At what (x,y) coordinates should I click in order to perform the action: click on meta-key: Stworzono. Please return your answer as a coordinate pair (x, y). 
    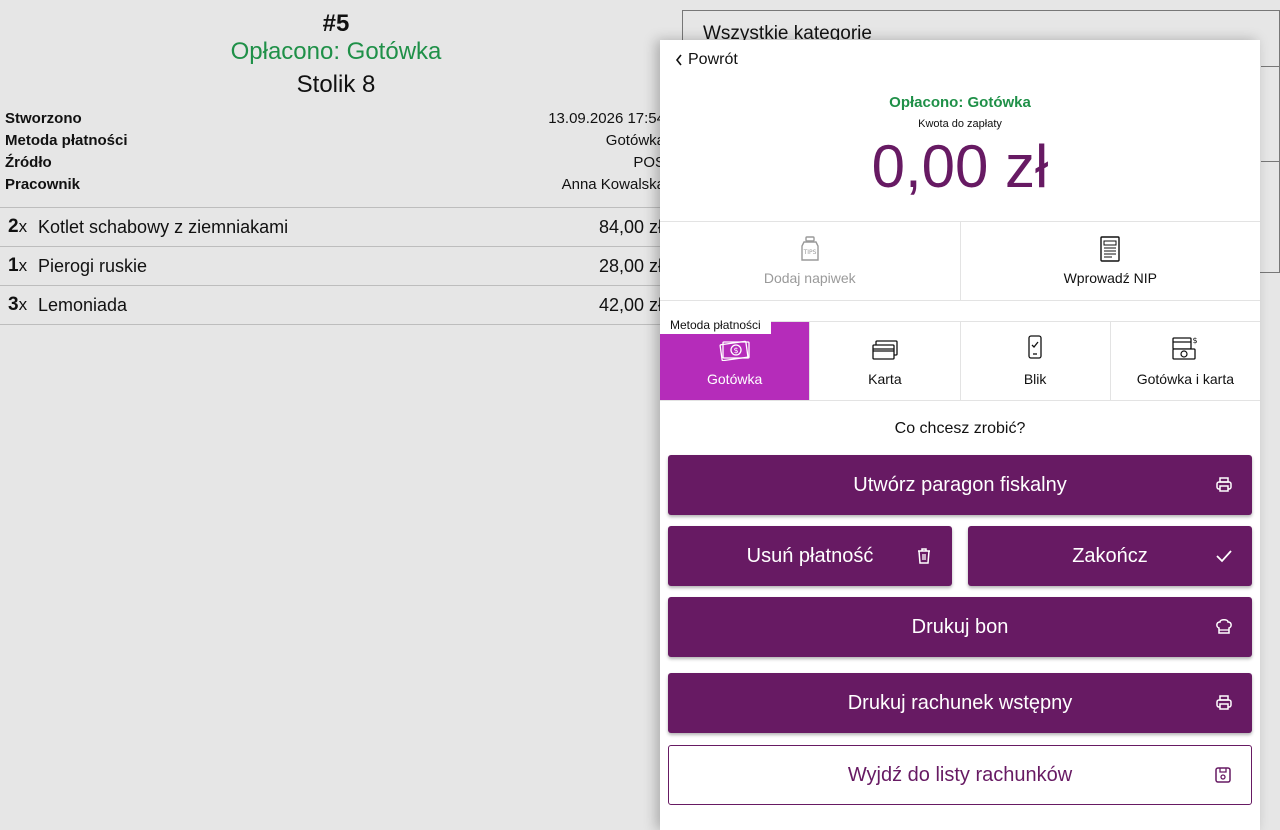
    Looking at the image, I should click on (43, 118).